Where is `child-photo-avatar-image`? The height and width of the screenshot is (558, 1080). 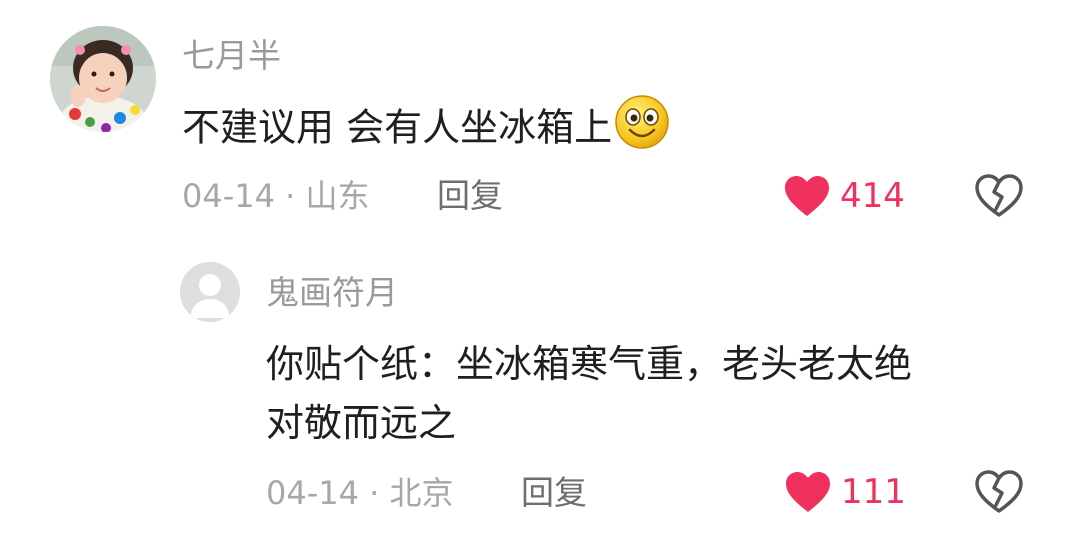
child-photo-avatar-image is located at coordinates (103, 79).